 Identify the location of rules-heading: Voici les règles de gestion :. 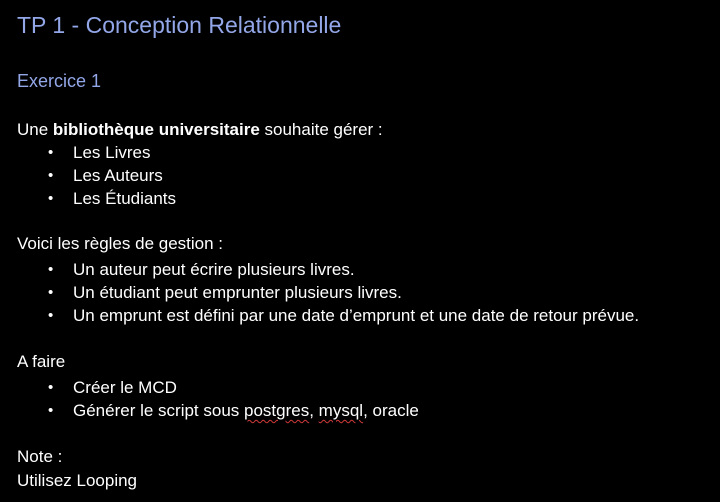
(120, 243).